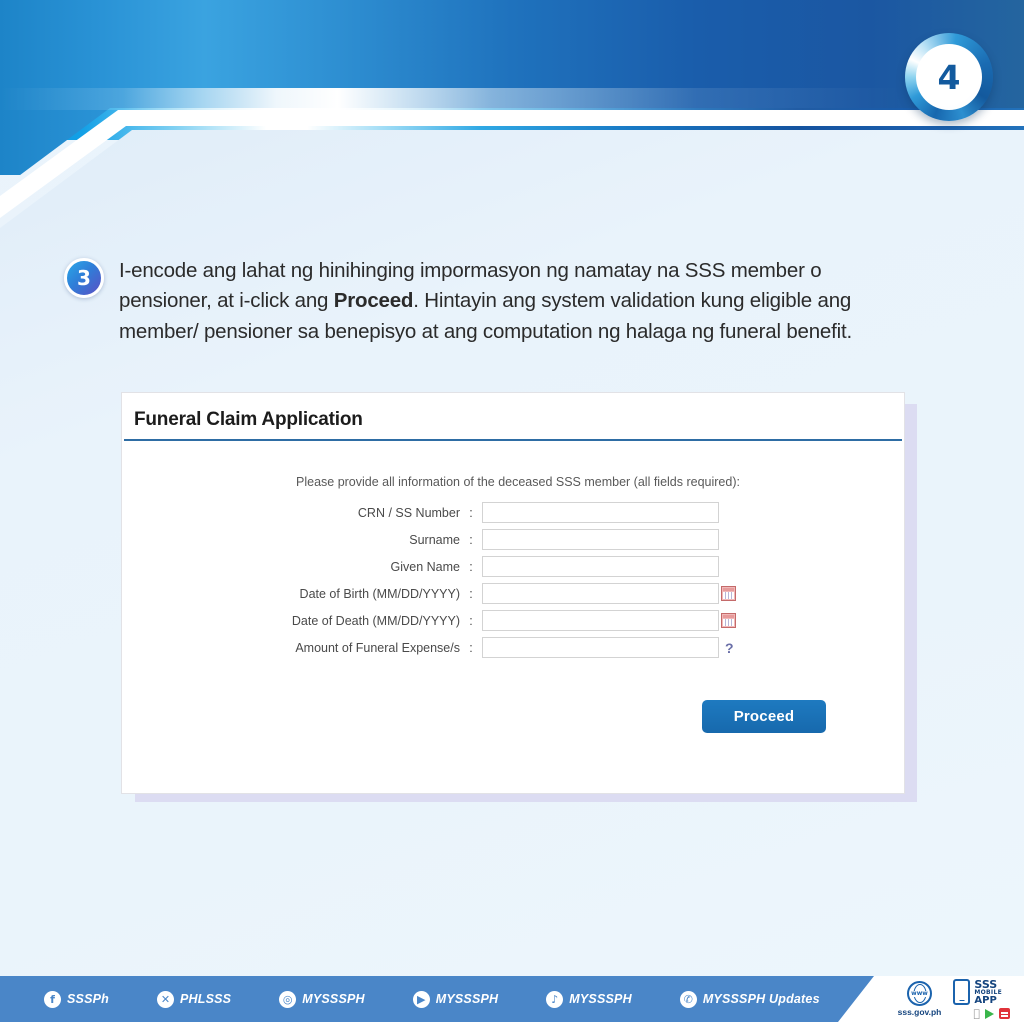  I want to click on colon-date-of-death: :, so click(471, 620).